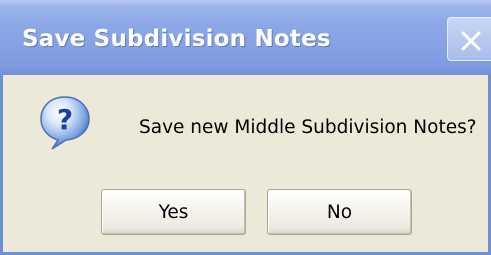 This screenshot has height=255, width=491. I want to click on close-button, so click(469, 39).